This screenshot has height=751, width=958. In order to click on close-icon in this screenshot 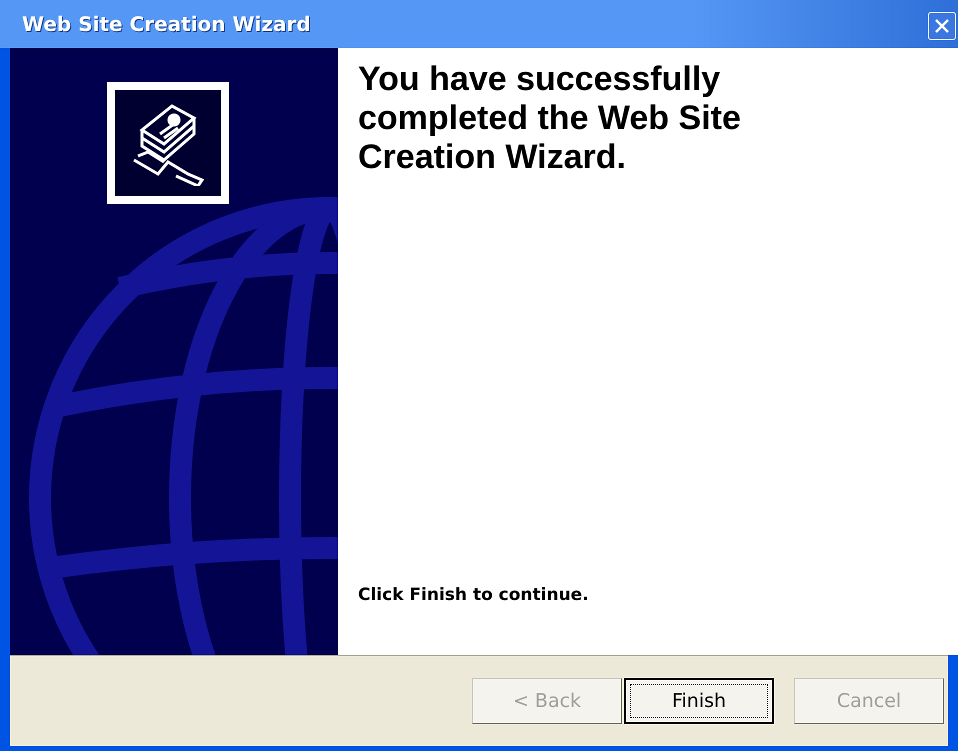, I will do `click(942, 26)`.